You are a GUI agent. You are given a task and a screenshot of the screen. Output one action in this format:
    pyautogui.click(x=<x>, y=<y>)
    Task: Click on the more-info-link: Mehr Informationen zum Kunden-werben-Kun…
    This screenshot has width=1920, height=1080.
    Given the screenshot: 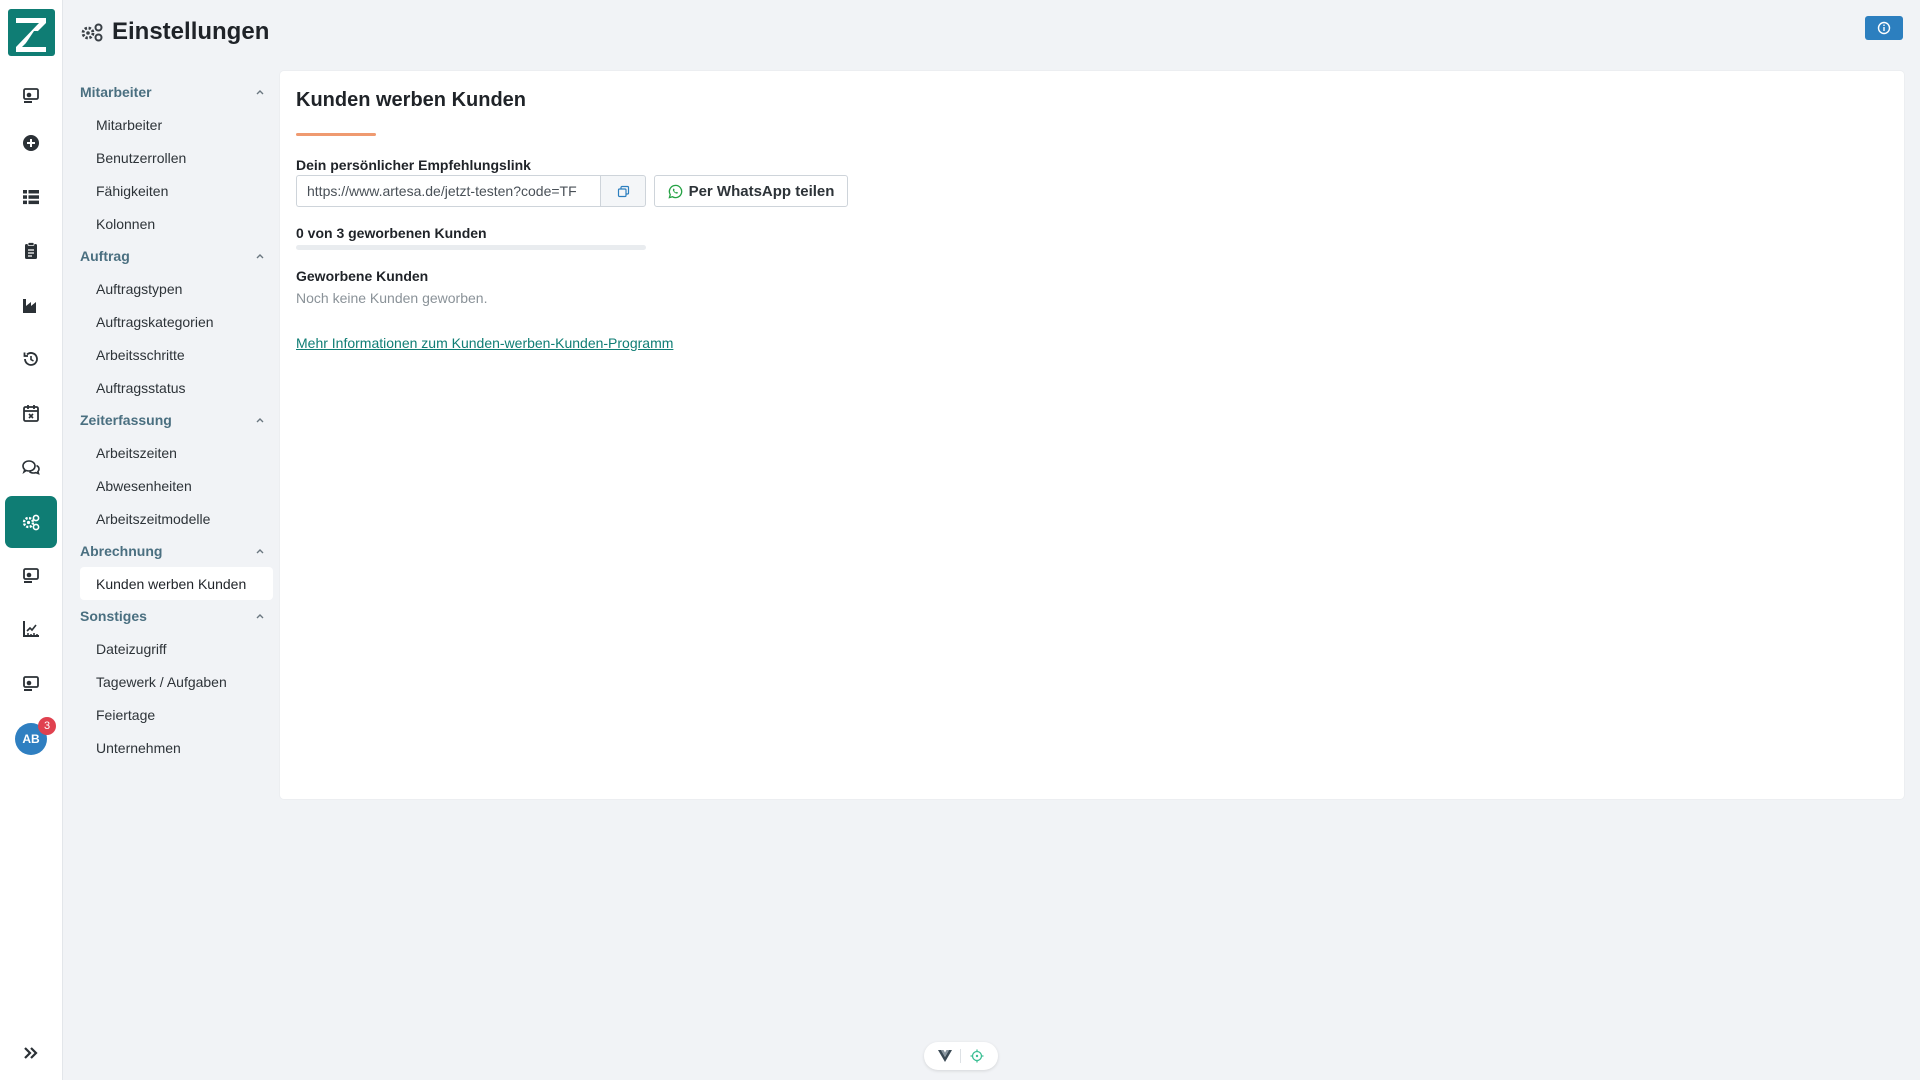 What is the action you would take?
    pyautogui.click(x=484, y=343)
    